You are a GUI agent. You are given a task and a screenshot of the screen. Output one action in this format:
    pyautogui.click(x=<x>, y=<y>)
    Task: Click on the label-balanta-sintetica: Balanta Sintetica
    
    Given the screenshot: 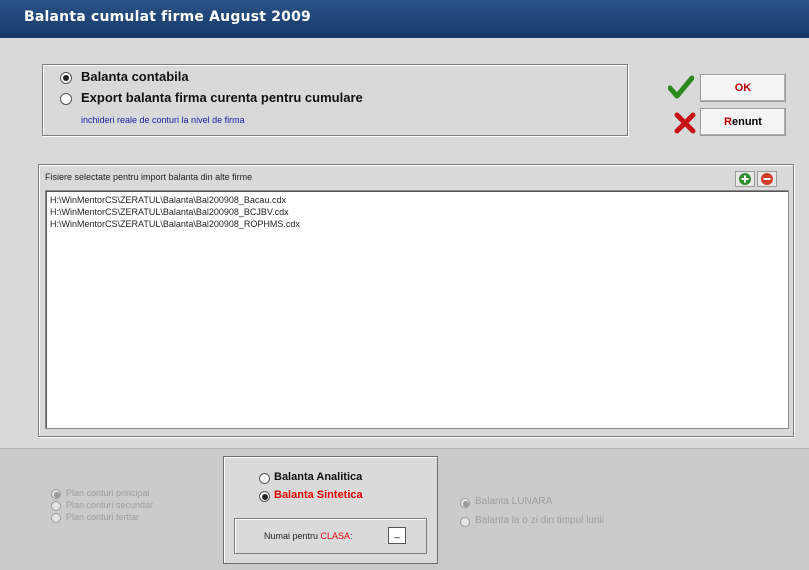 What is the action you would take?
    pyautogui.click(x=318, y=495)
    